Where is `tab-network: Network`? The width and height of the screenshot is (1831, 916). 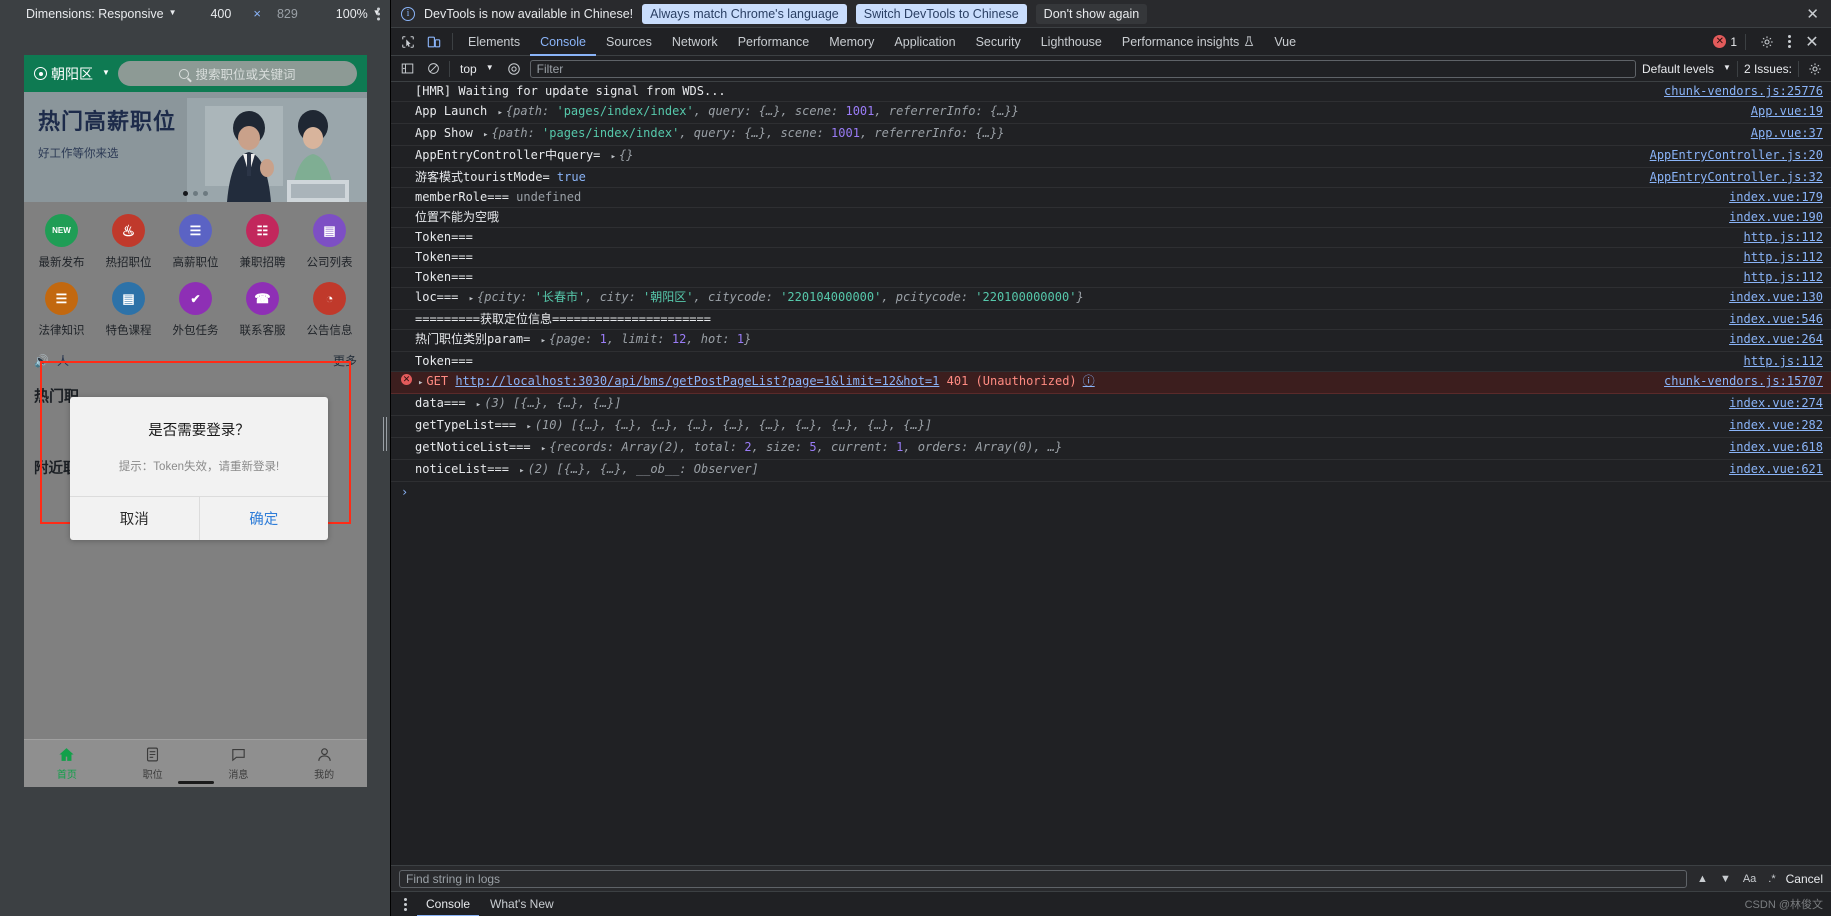 tab-network: Network is located at coordinates (695, 42).